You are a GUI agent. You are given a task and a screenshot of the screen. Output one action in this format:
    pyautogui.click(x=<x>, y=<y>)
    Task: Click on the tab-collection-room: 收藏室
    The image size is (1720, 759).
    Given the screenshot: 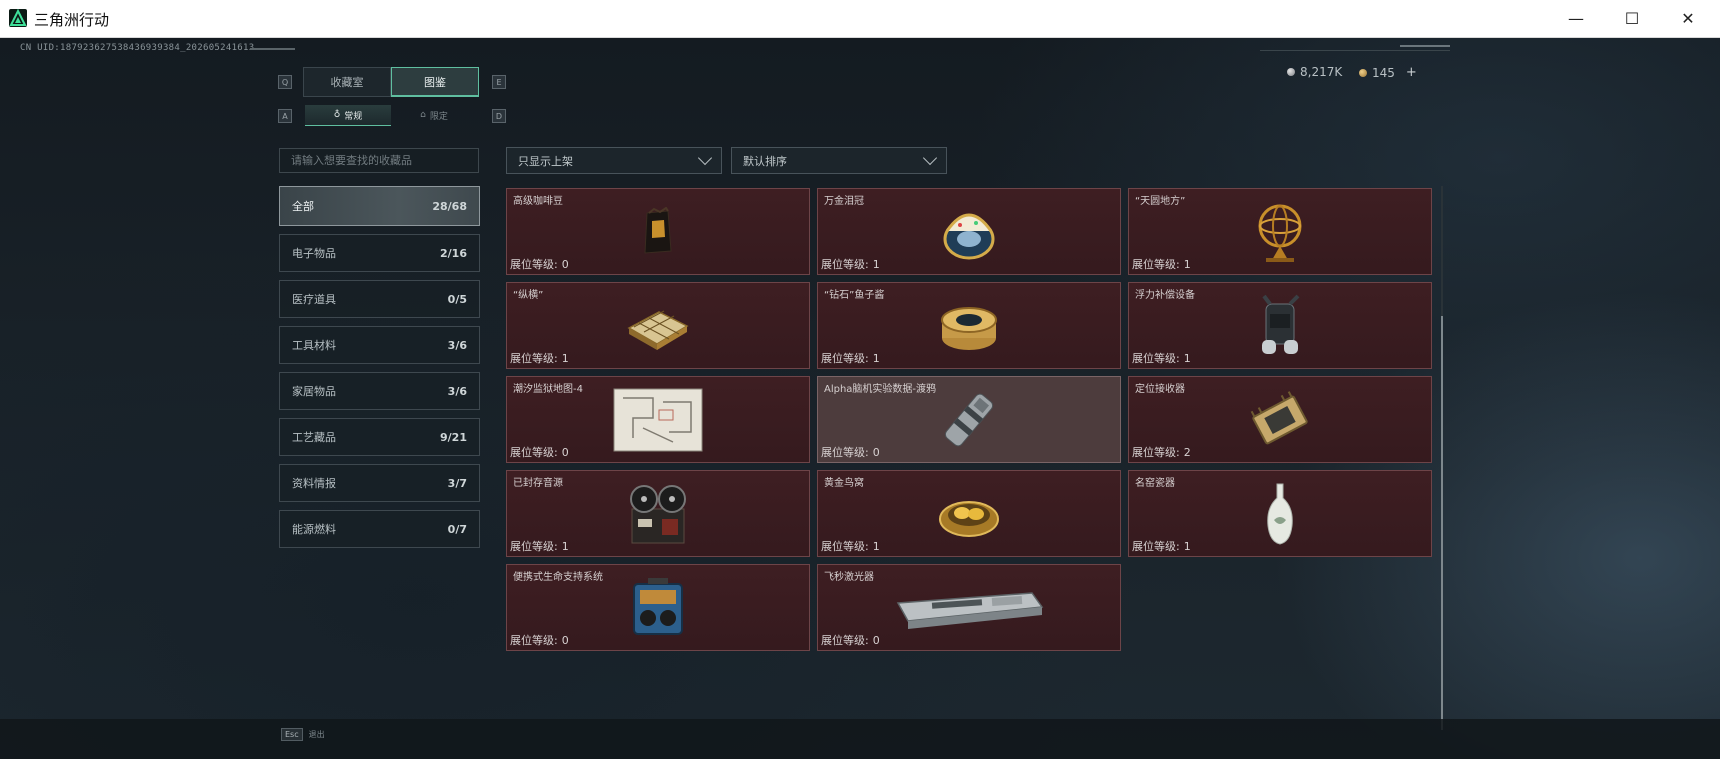 What is the action you would take?
    pyautogui.click(x=347, y=82)
    